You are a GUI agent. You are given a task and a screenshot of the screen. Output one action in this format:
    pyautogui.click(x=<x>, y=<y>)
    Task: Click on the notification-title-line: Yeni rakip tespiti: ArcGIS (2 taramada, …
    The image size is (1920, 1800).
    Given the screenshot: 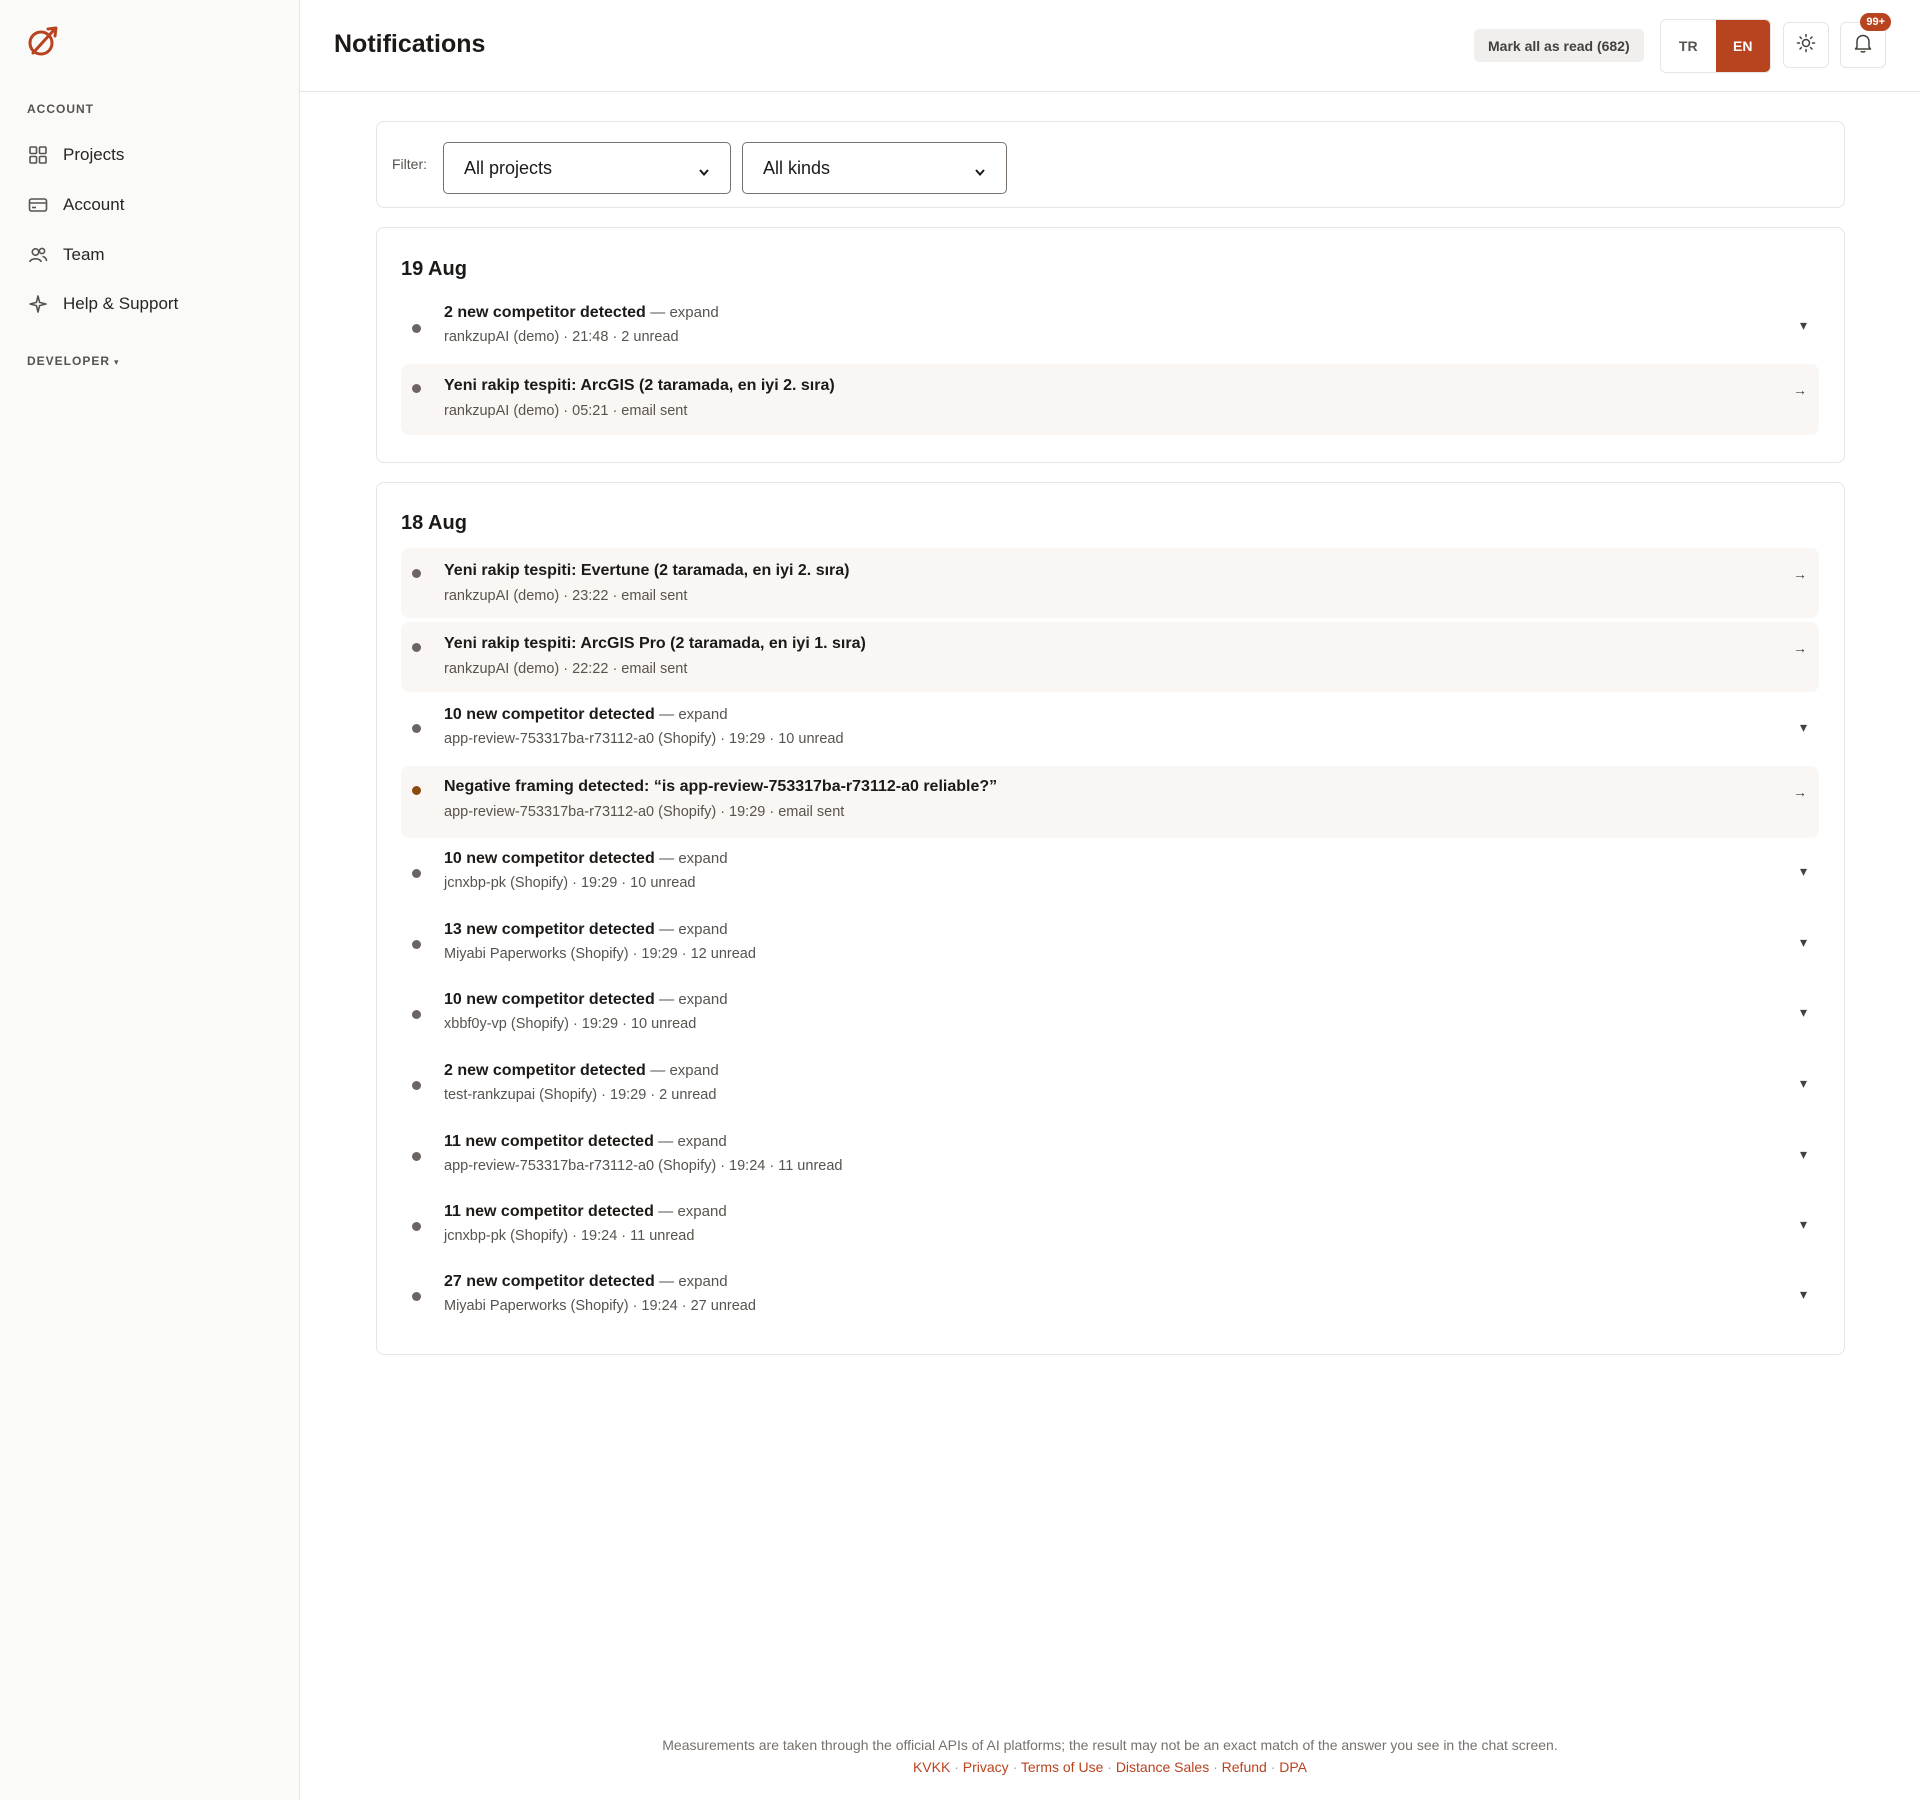 What is the action you would take?
    pyautogui.click(x=639, y=386)
    